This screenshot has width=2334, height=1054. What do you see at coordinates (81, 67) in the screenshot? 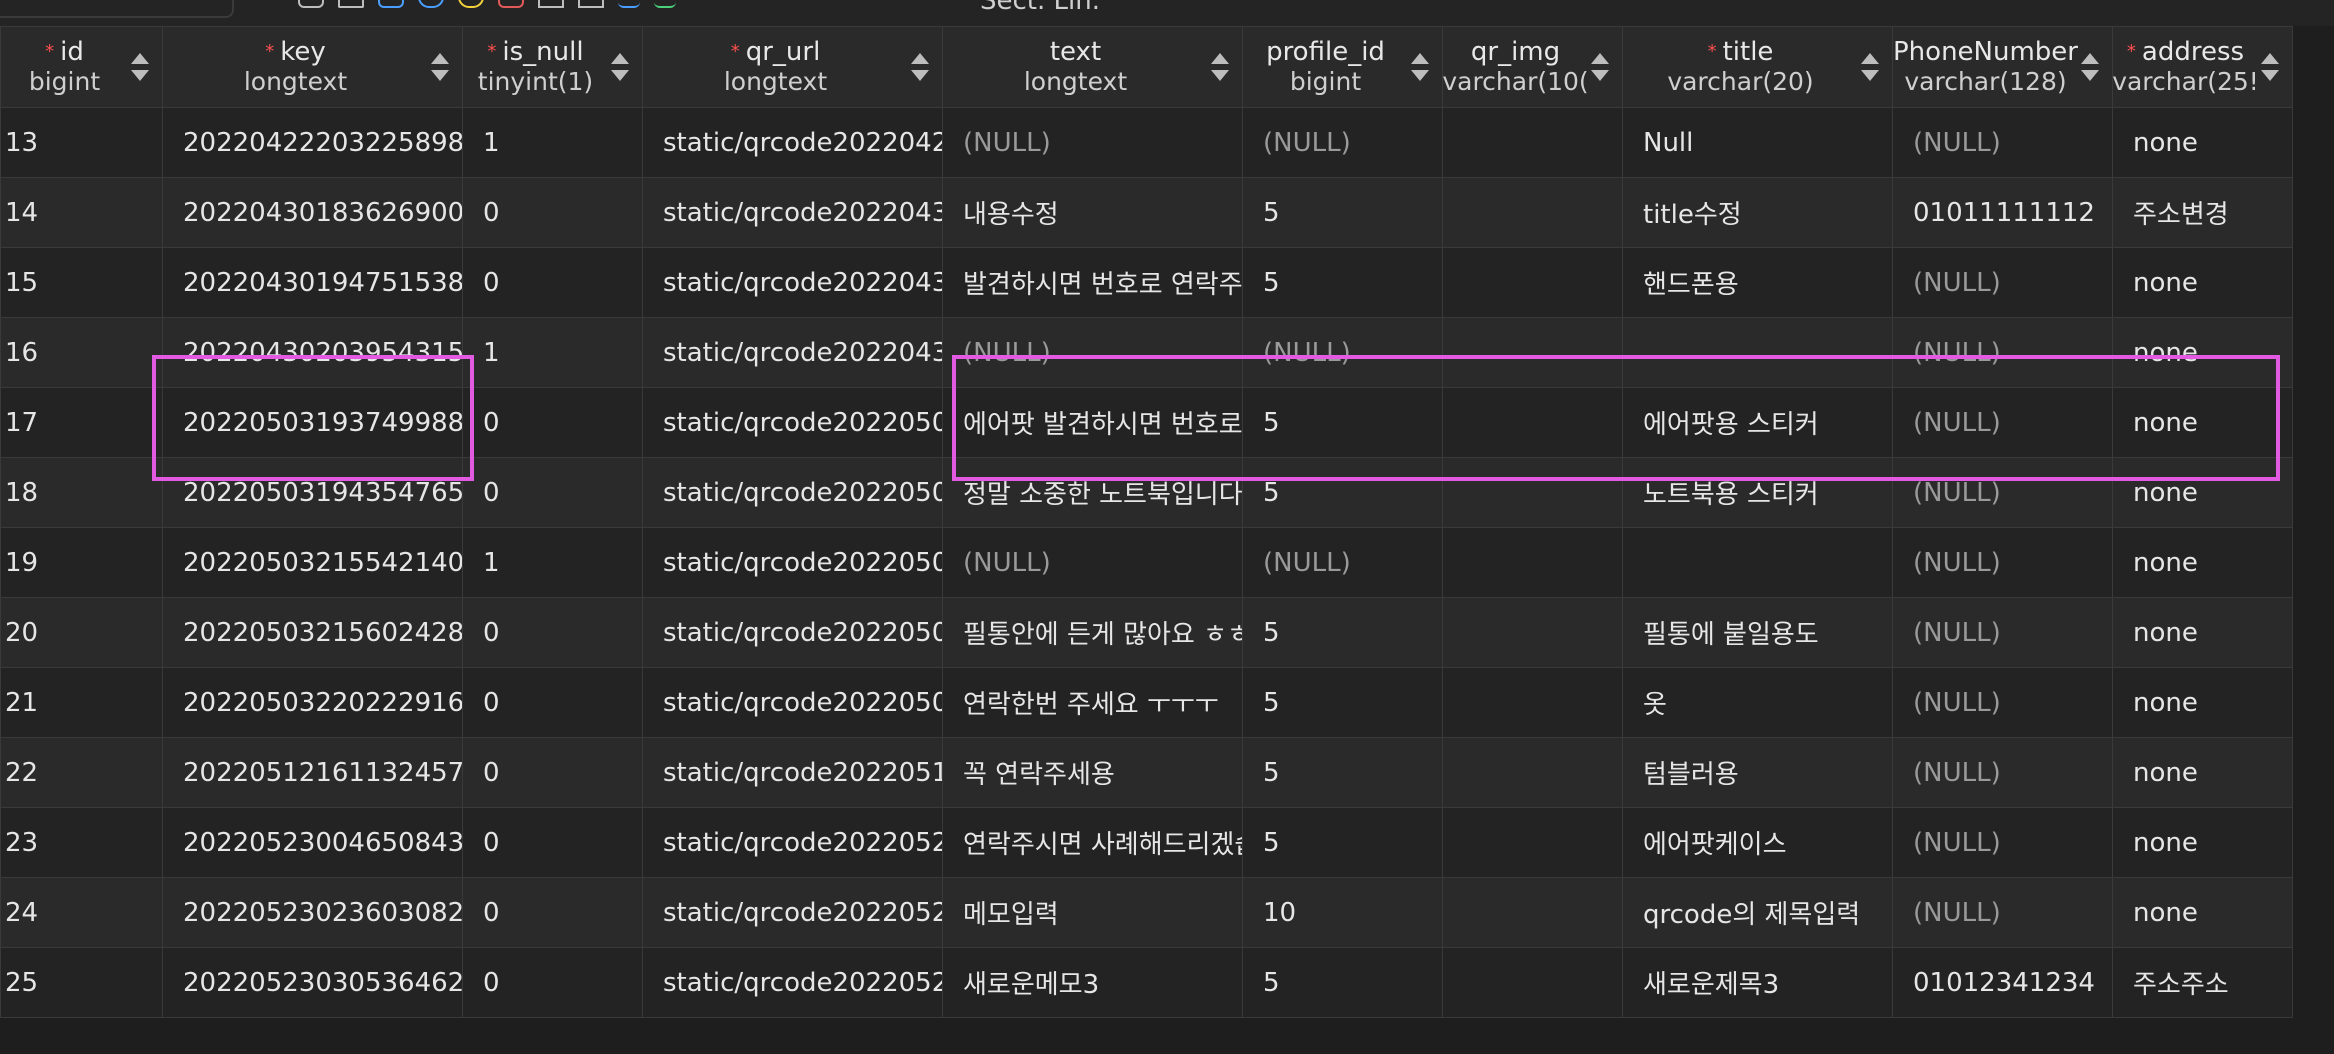
I see `column-header-id: * id bigint` at bounding box center [81, 67].